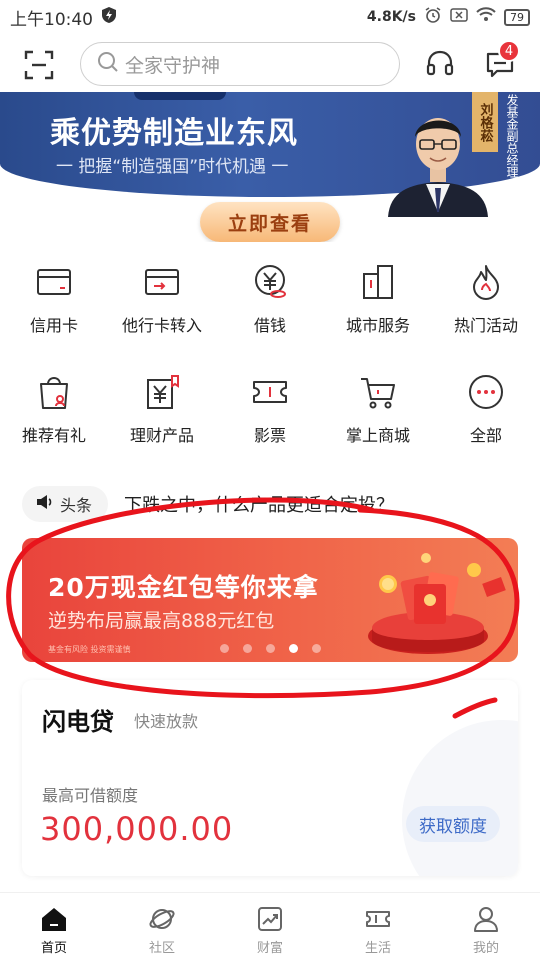 The height and width of the screenshot is (960, 540). I want to click on bottom-nav: 首页 社区 财富 生活 我的, so click(270, 926).